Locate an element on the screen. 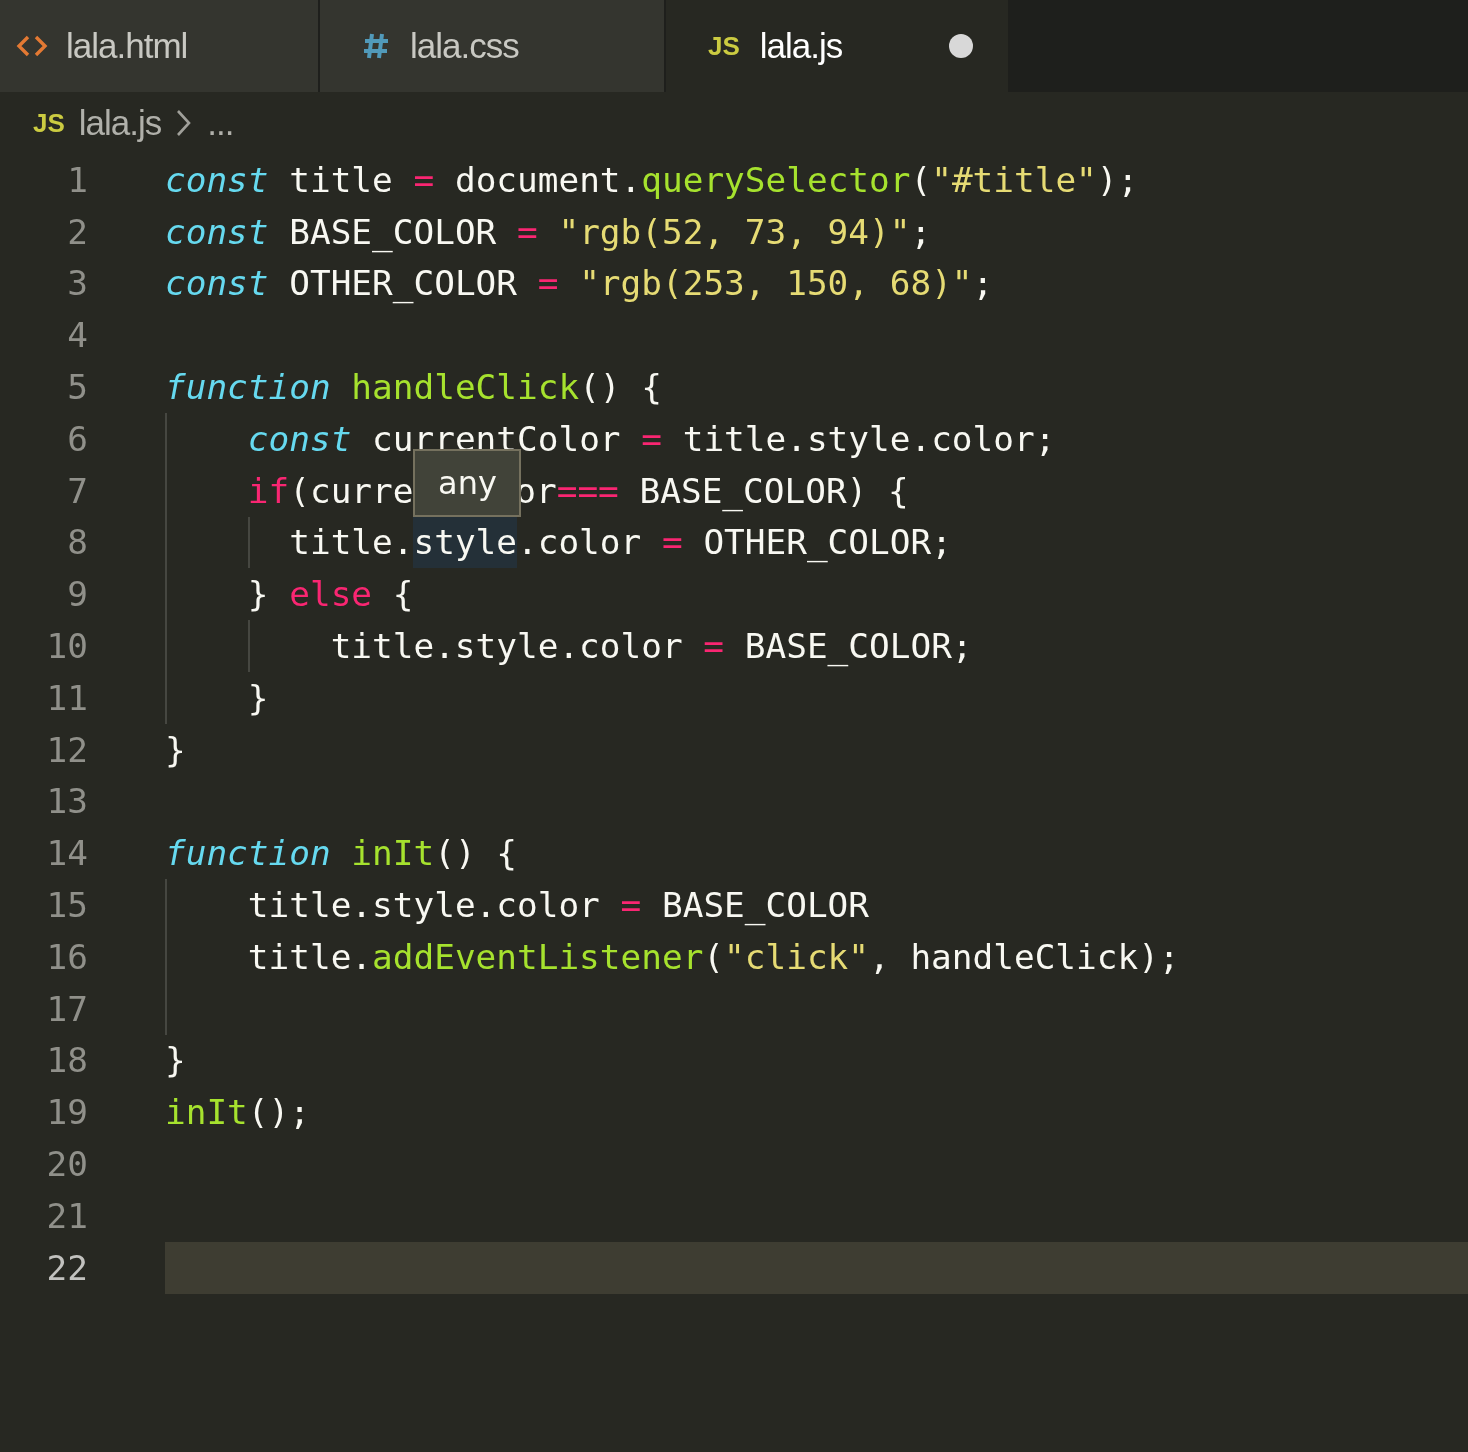 Image resolution: width=1468 pixels, height=1452 pixels. line-number: 20 is located at coordinates (66, 1164).